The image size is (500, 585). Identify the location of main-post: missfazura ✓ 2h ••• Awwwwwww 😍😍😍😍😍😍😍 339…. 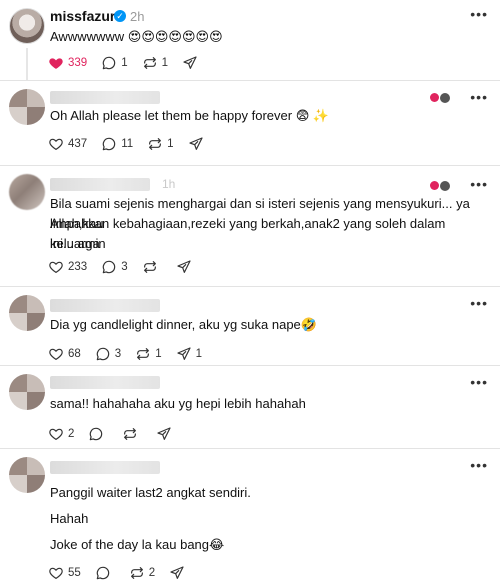
(250, 40).